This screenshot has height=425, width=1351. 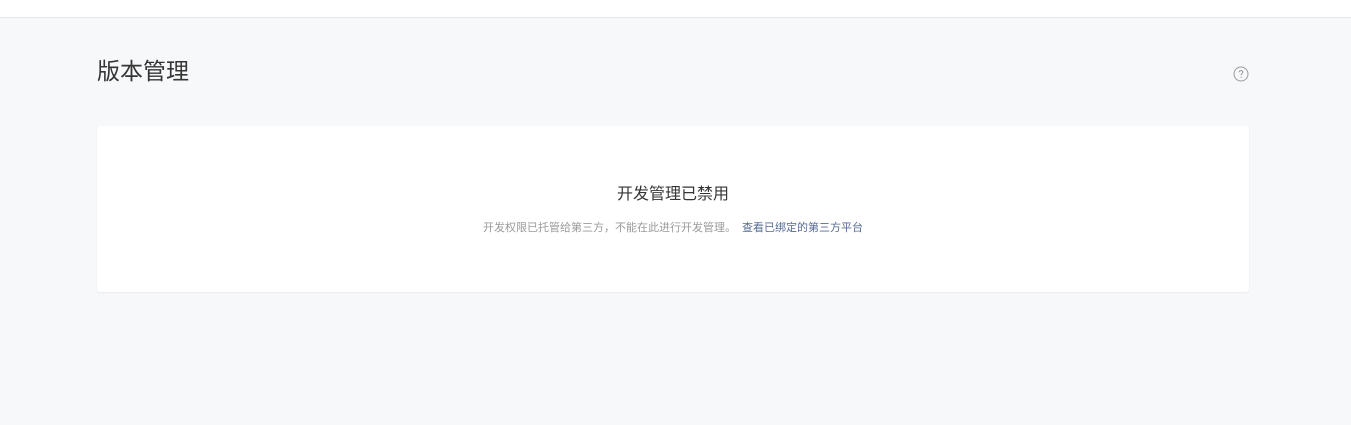 What do you see at coordinates (672, 193) in the screenshot?
I see `notice-title: 开发管理已禁用` at bounding box center [672, 193].